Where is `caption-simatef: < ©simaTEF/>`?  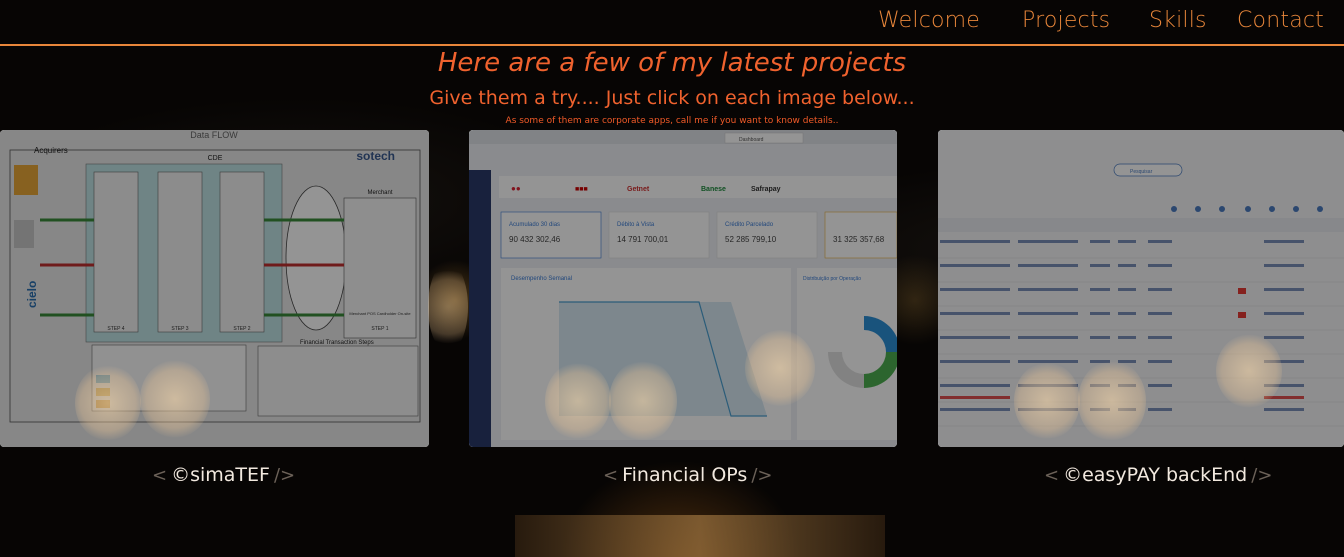
caption-simatef: < ©simaTEF/> is located at coordinates (223, 475).